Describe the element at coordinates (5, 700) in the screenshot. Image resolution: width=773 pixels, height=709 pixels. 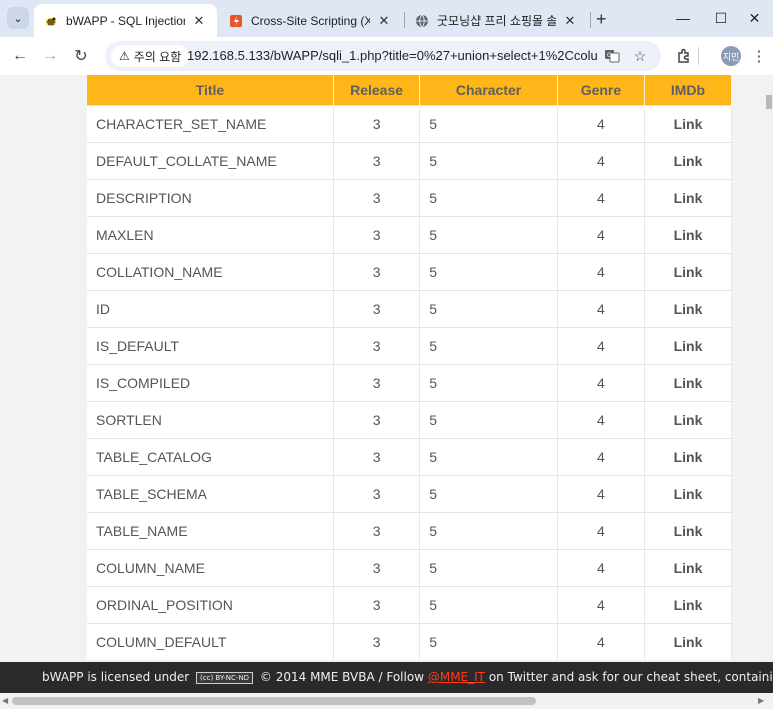
I see `scroll-left-icon: ◀` at that location.